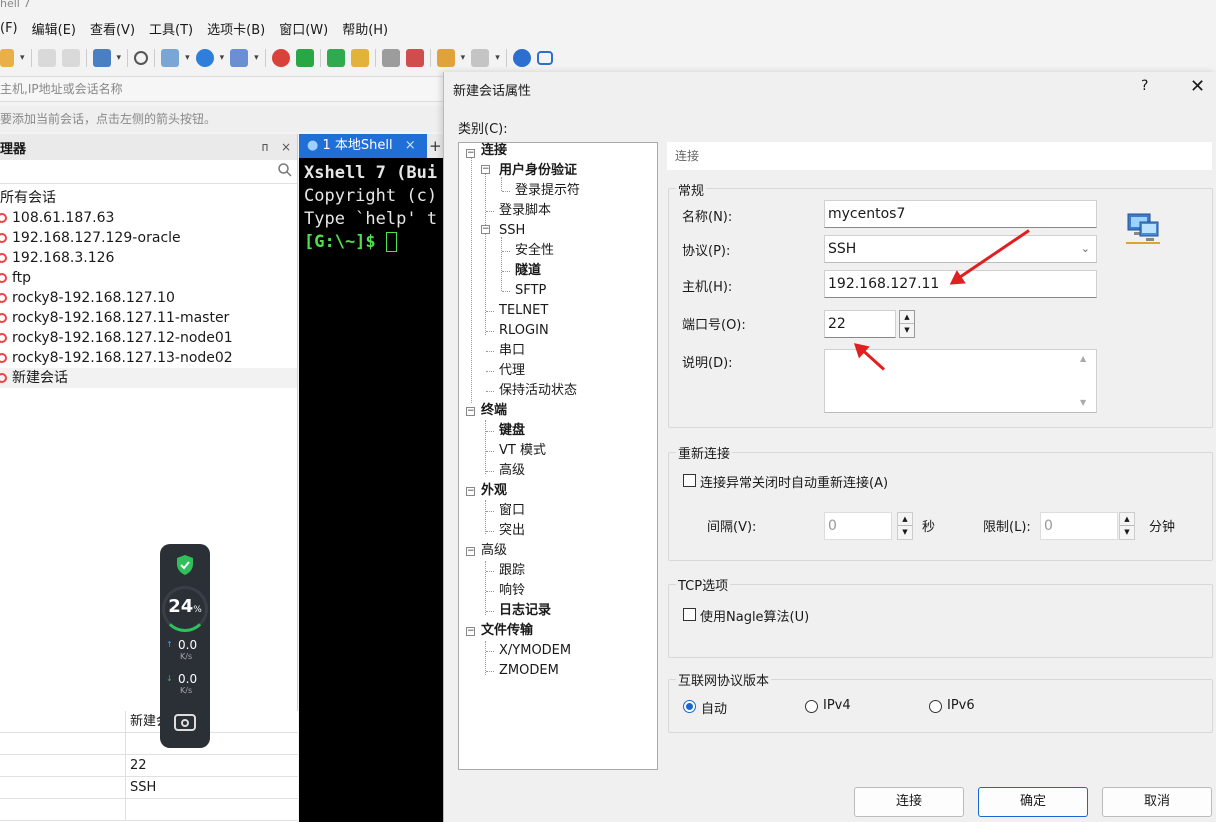  Describe the element at coordinates (365, 28) in the screenshot. I see `menu-help: 帮助(H)` at that location.